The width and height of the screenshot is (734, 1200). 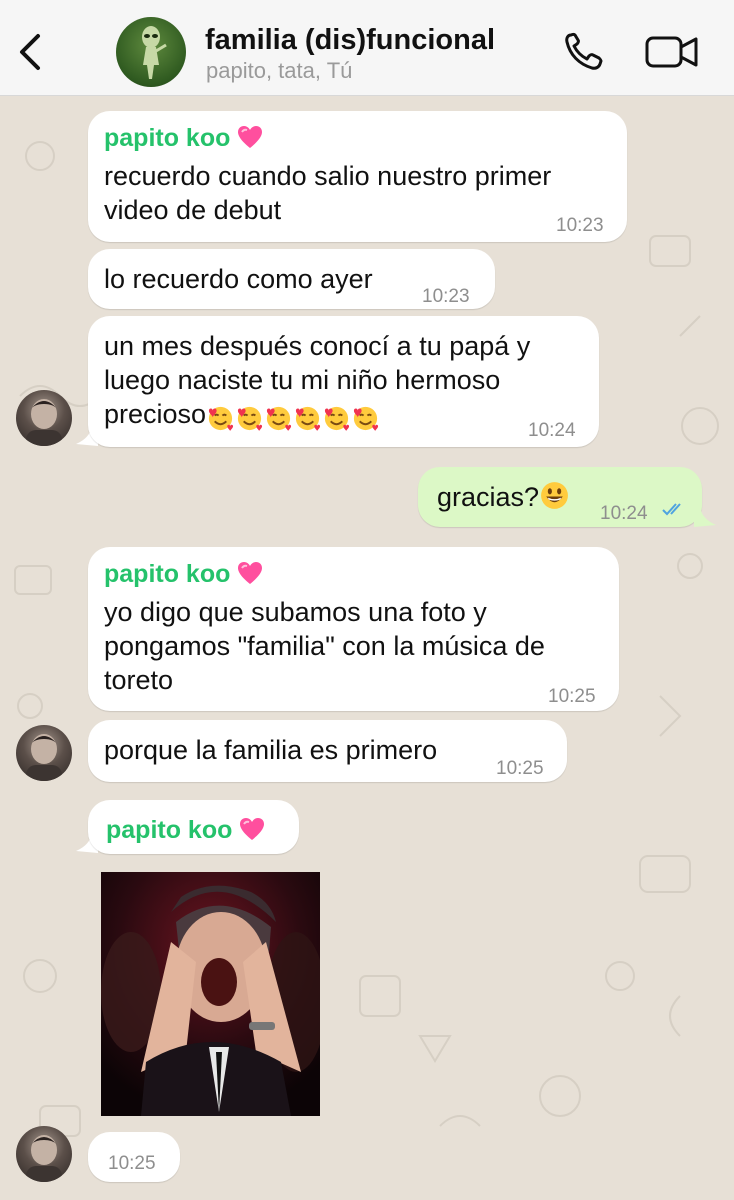 I want to click on message-text-line: un mes después conocí a tu papá y, so click(x=317, y=346).